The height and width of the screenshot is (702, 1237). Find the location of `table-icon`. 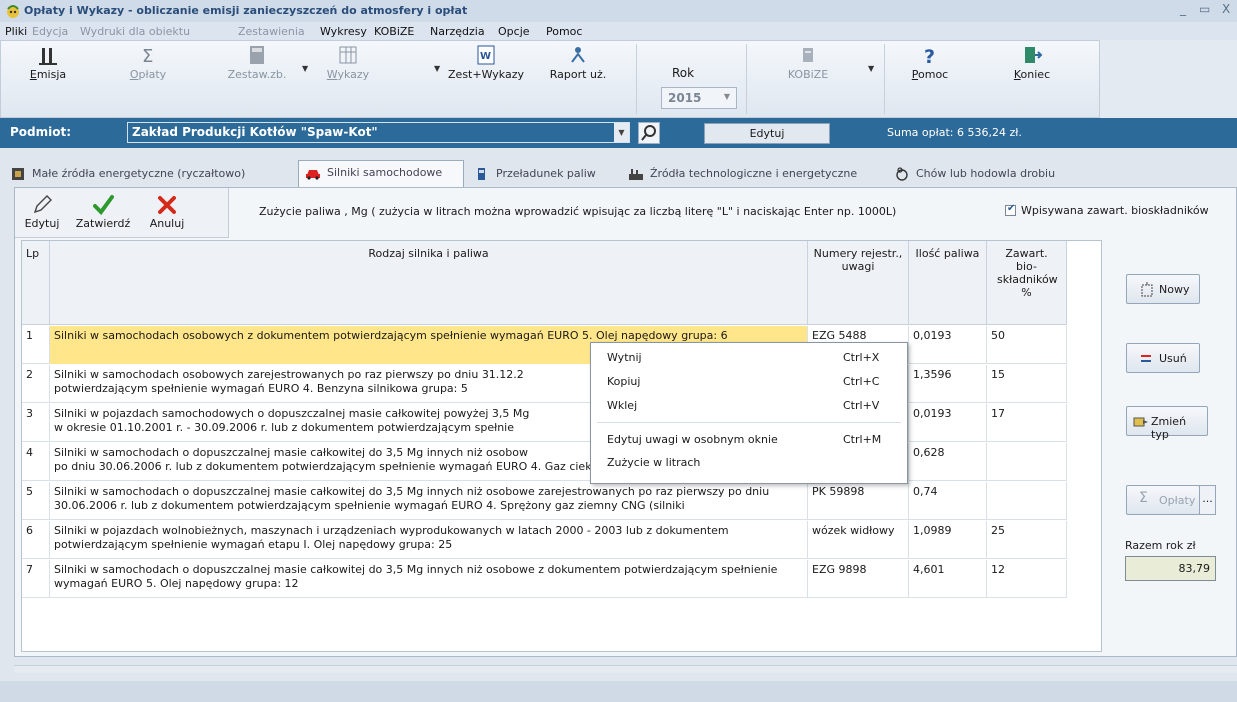

table-icon is located at coordinates (348, 55).